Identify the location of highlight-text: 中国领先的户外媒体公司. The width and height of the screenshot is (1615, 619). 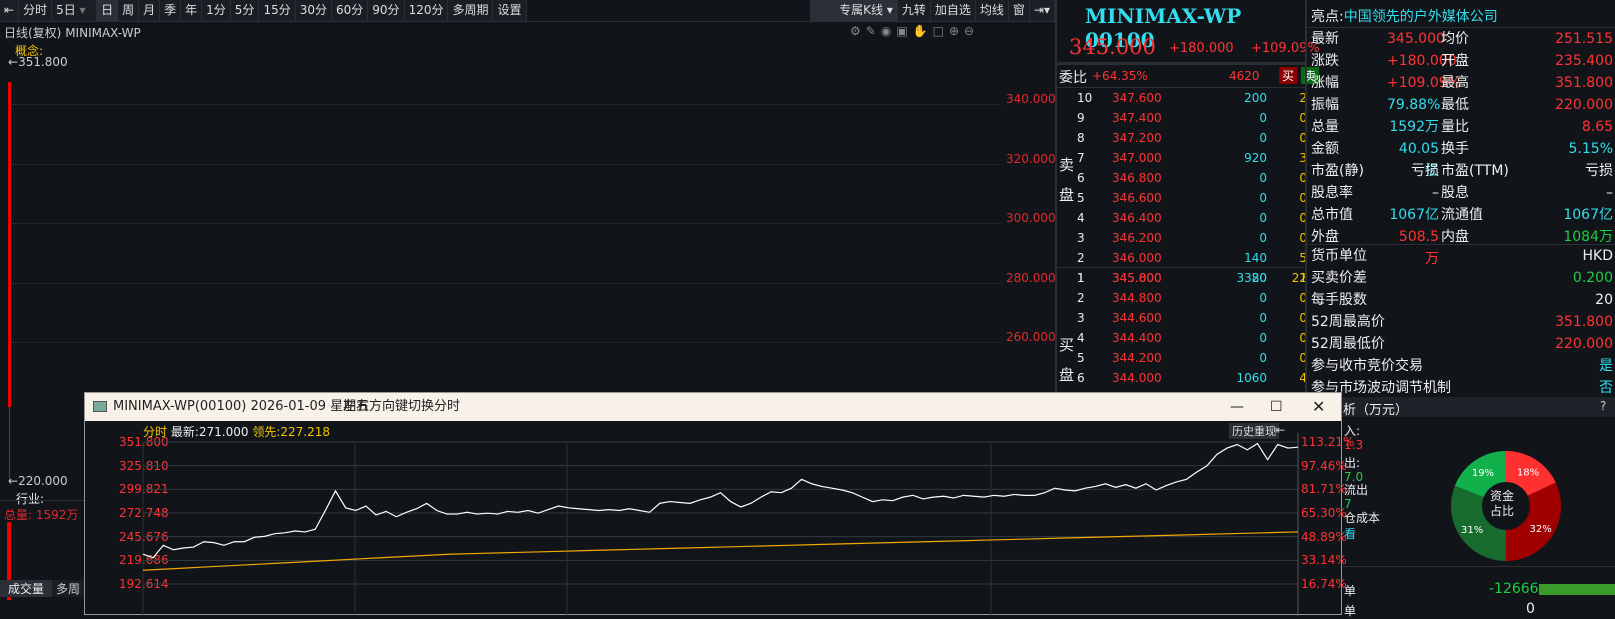
(1420, 17).